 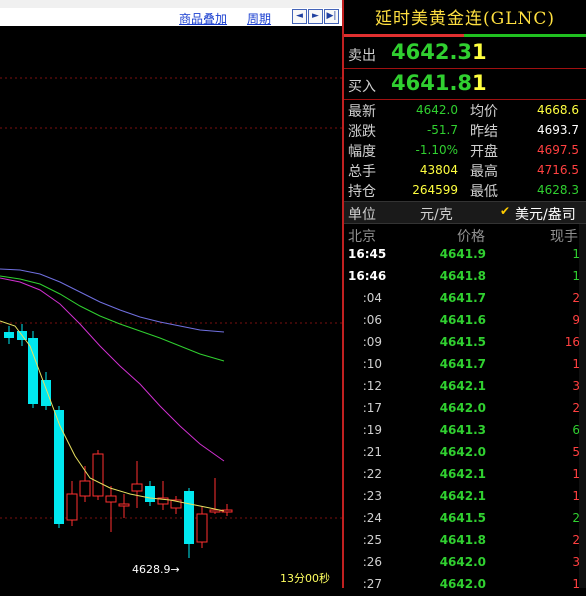 What do you see at coordinates (331, 16) in the screenshot?
I see `skip-end-icon: ▶|` at bounding box center [331, 16].